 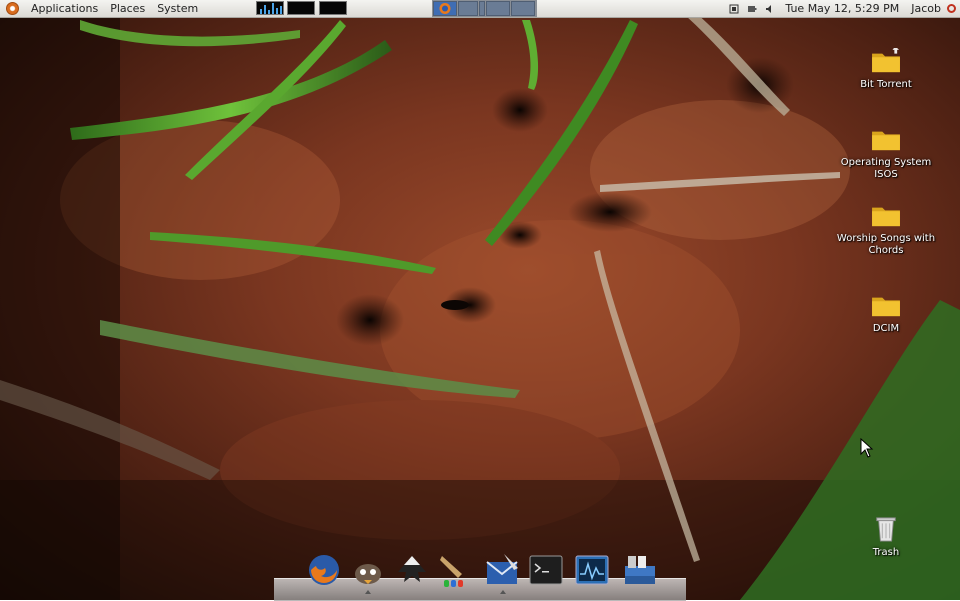 What do you see at coordinates (886, 328) in the screenshot?
I see `desktop-icon-label: DCIM` at bounding box center [886, 328].